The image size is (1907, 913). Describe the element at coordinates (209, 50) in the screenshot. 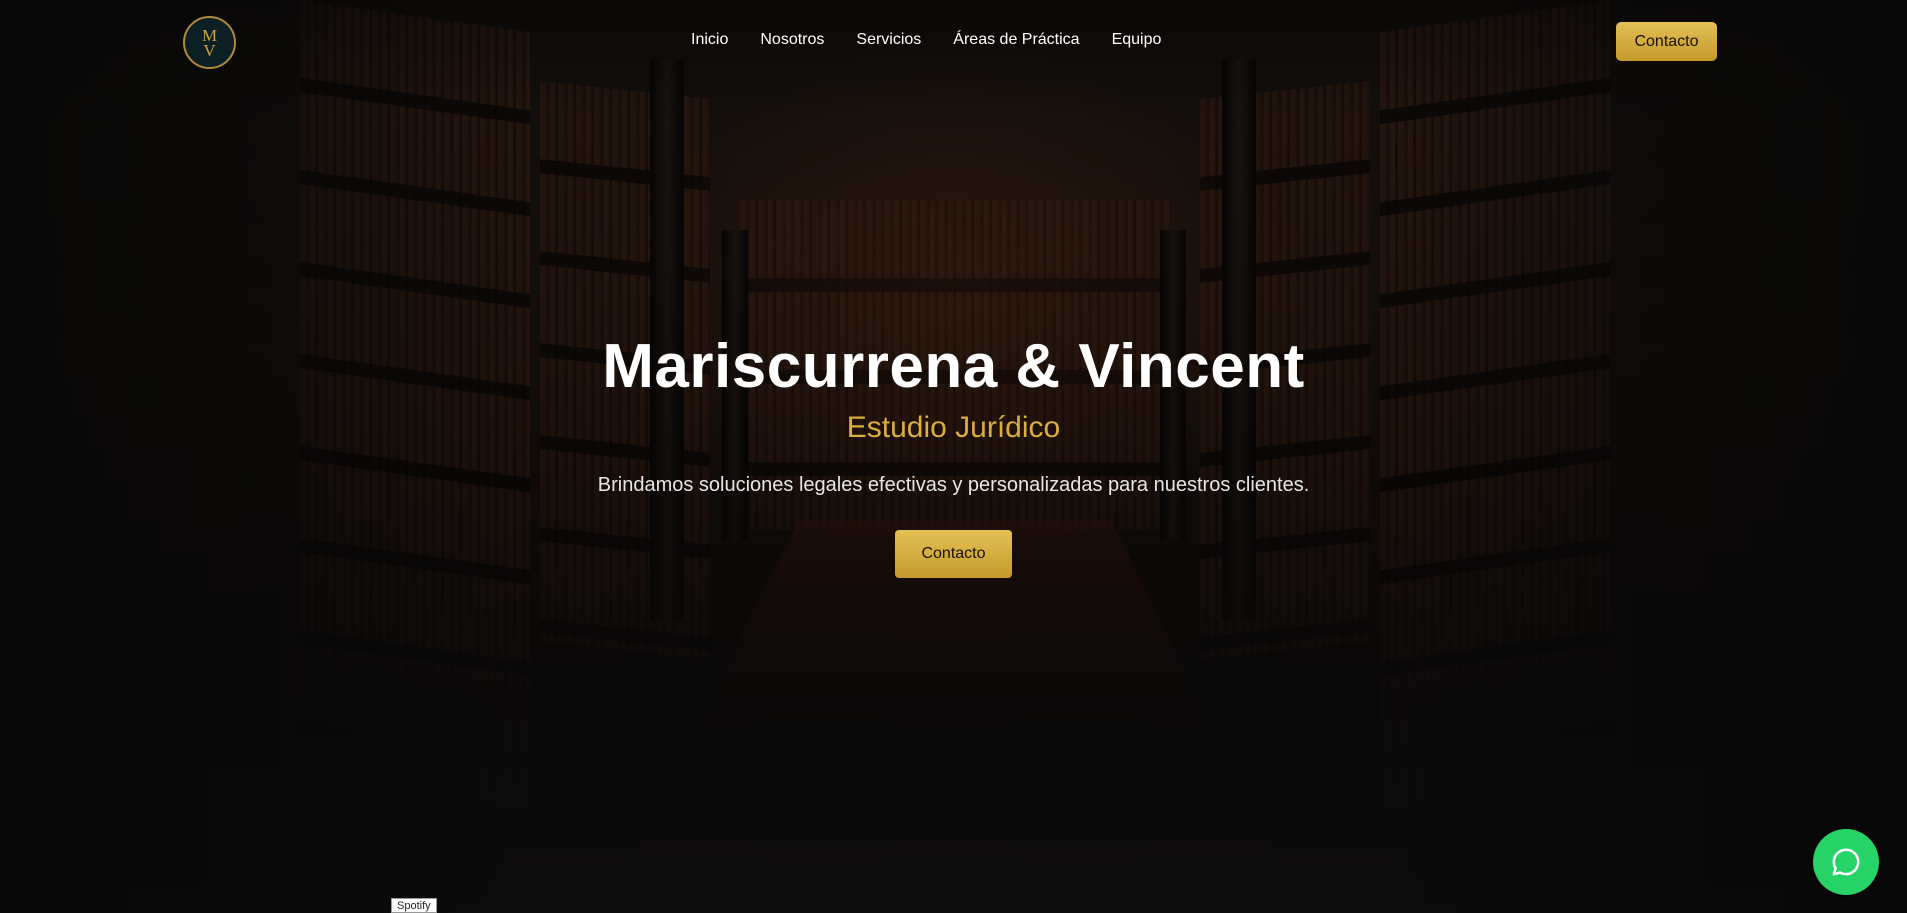

I see `logo-letter-v: V` at that location.